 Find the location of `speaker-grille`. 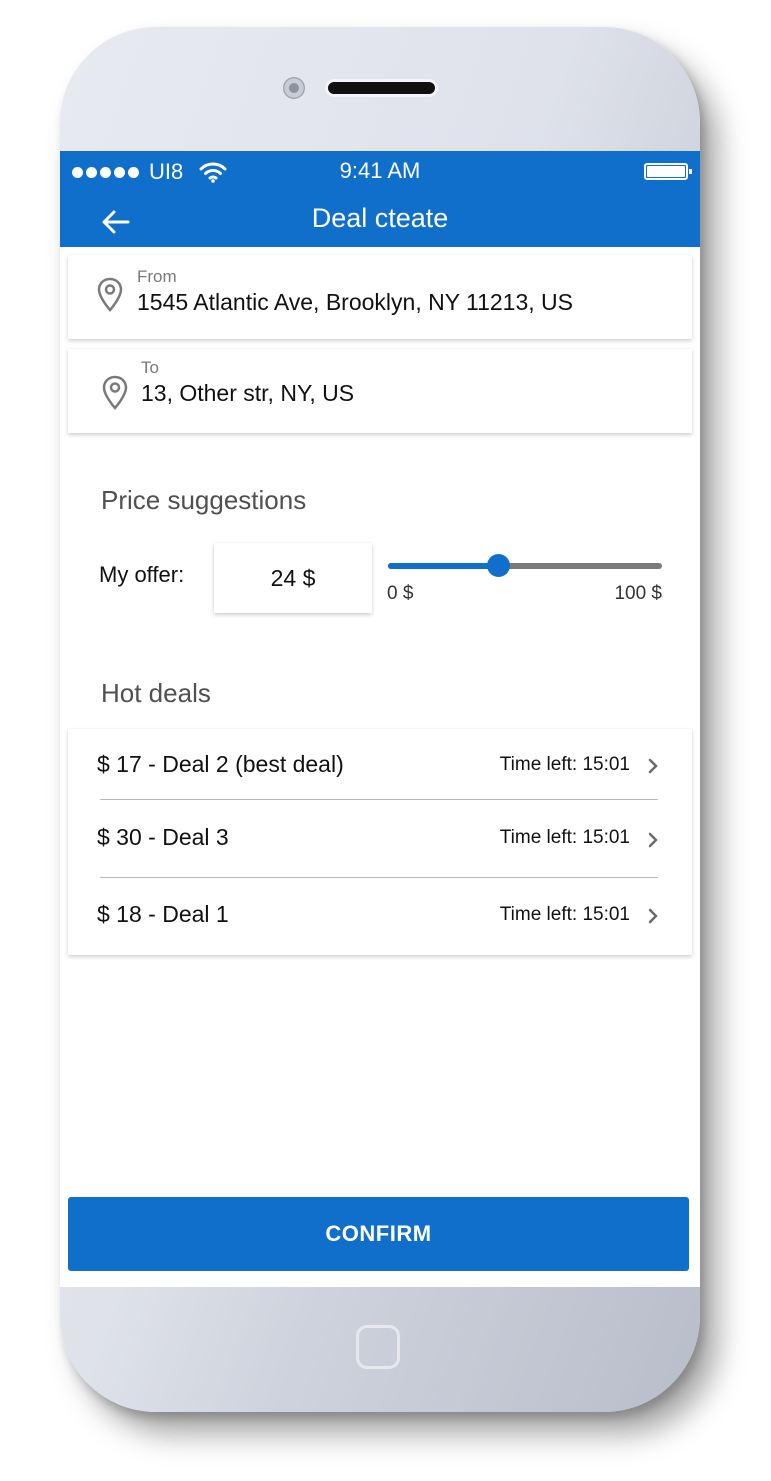

speaker-grille is located at coordinates (381, 88).